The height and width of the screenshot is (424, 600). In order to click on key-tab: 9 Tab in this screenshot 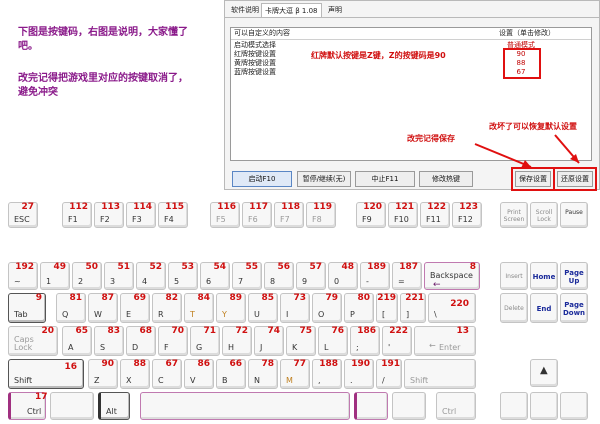, I will do `click(27, 308)`.